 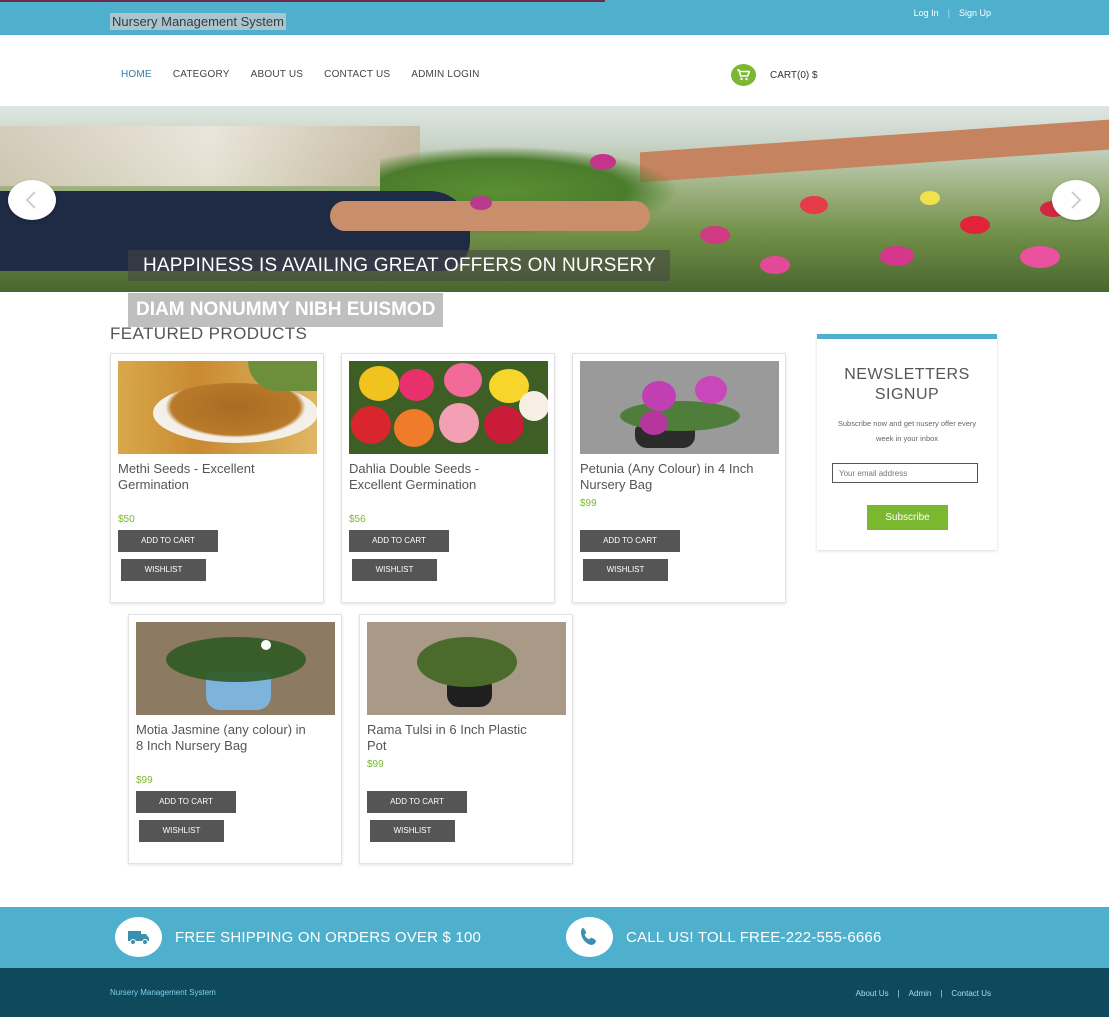 I want to click on product-price: $56, so click(x=357, y=519).